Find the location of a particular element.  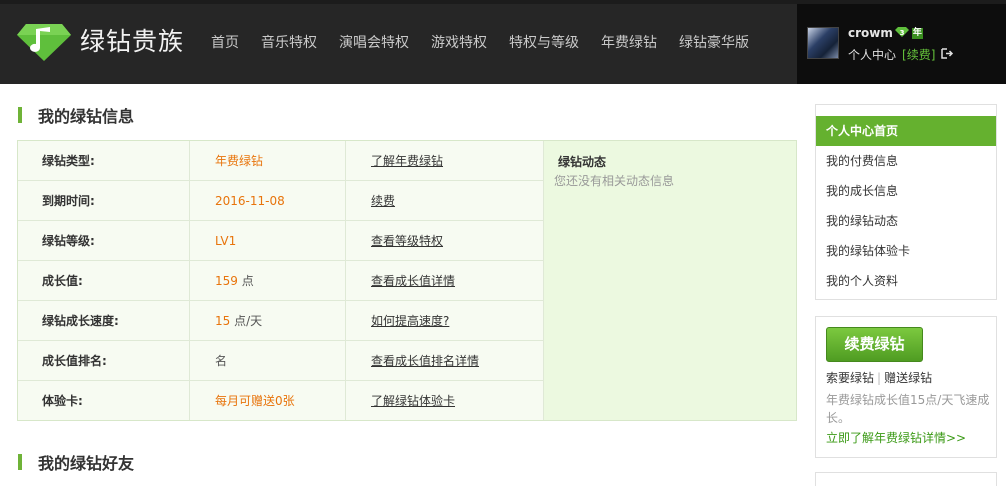

row-link: 续费 is located at coordinates (383, 201).